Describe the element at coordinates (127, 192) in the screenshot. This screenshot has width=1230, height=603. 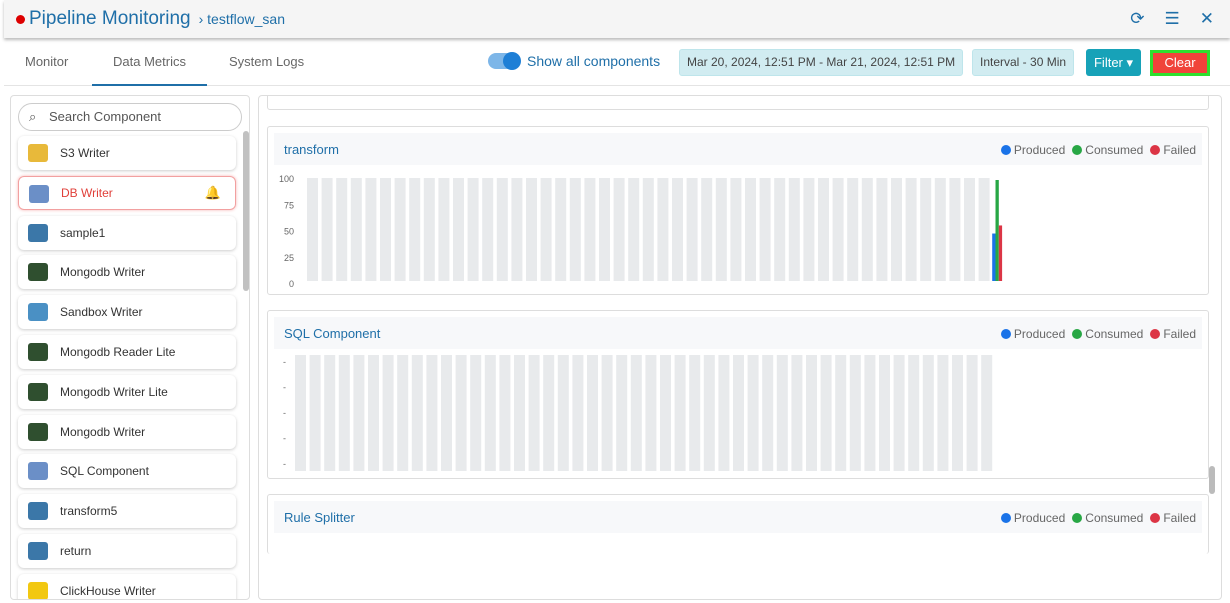
I see `list-item: DB Writer 🔔` at that location.